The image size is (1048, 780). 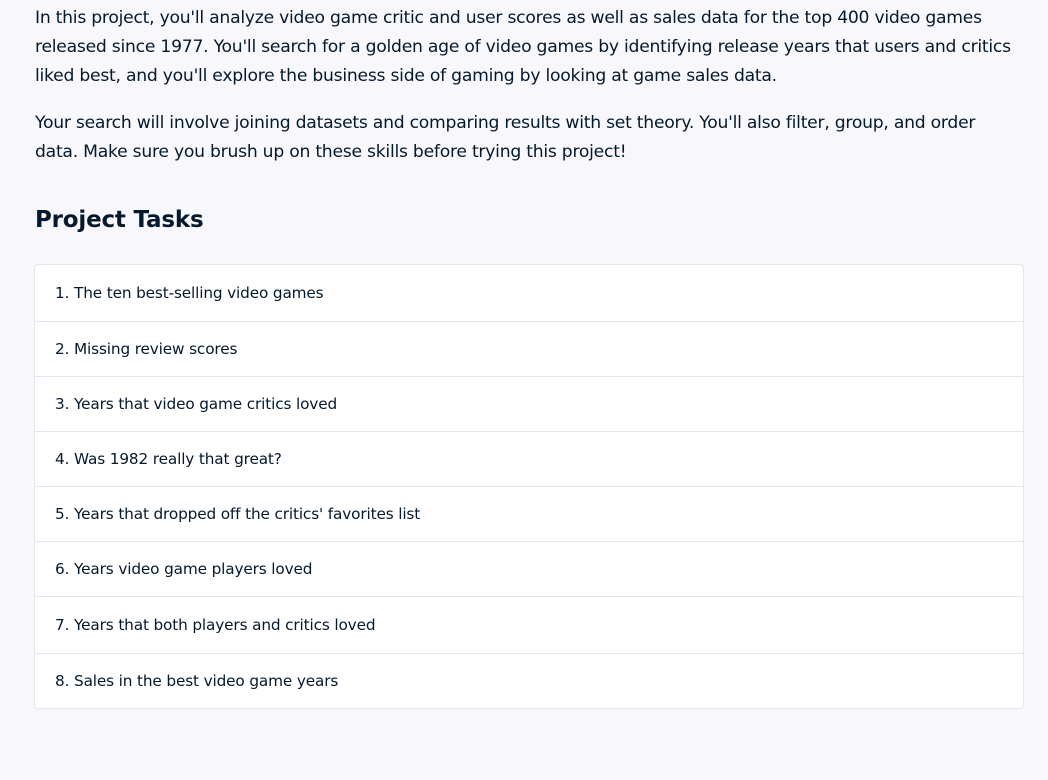 What do you see at coordinates (119, 220) in the screenshot?
I see `project-tasks-heading: Project Tasks` at bounding box center [119, 220].